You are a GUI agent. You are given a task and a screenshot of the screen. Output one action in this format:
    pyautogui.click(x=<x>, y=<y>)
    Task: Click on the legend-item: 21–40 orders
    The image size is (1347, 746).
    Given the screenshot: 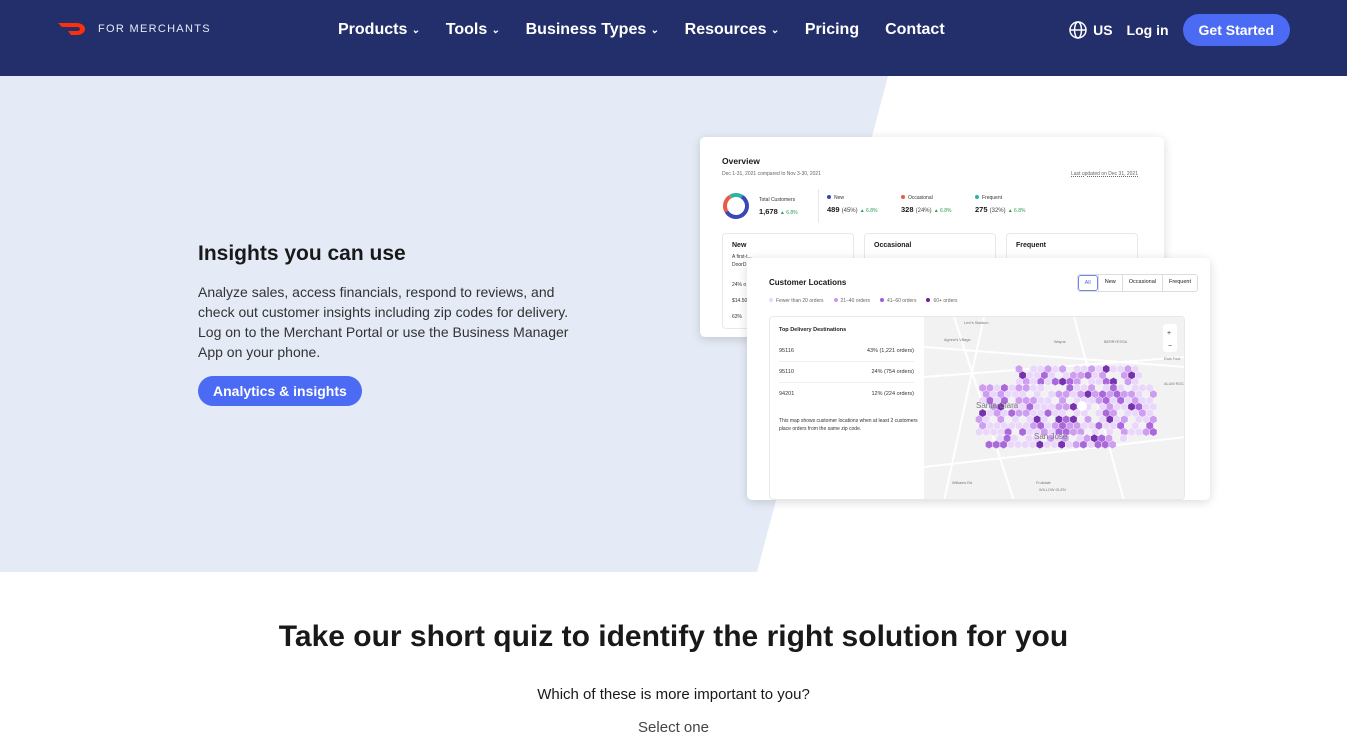 What is the action you would take?
    pyautogui.click(x=851, y=301)
    